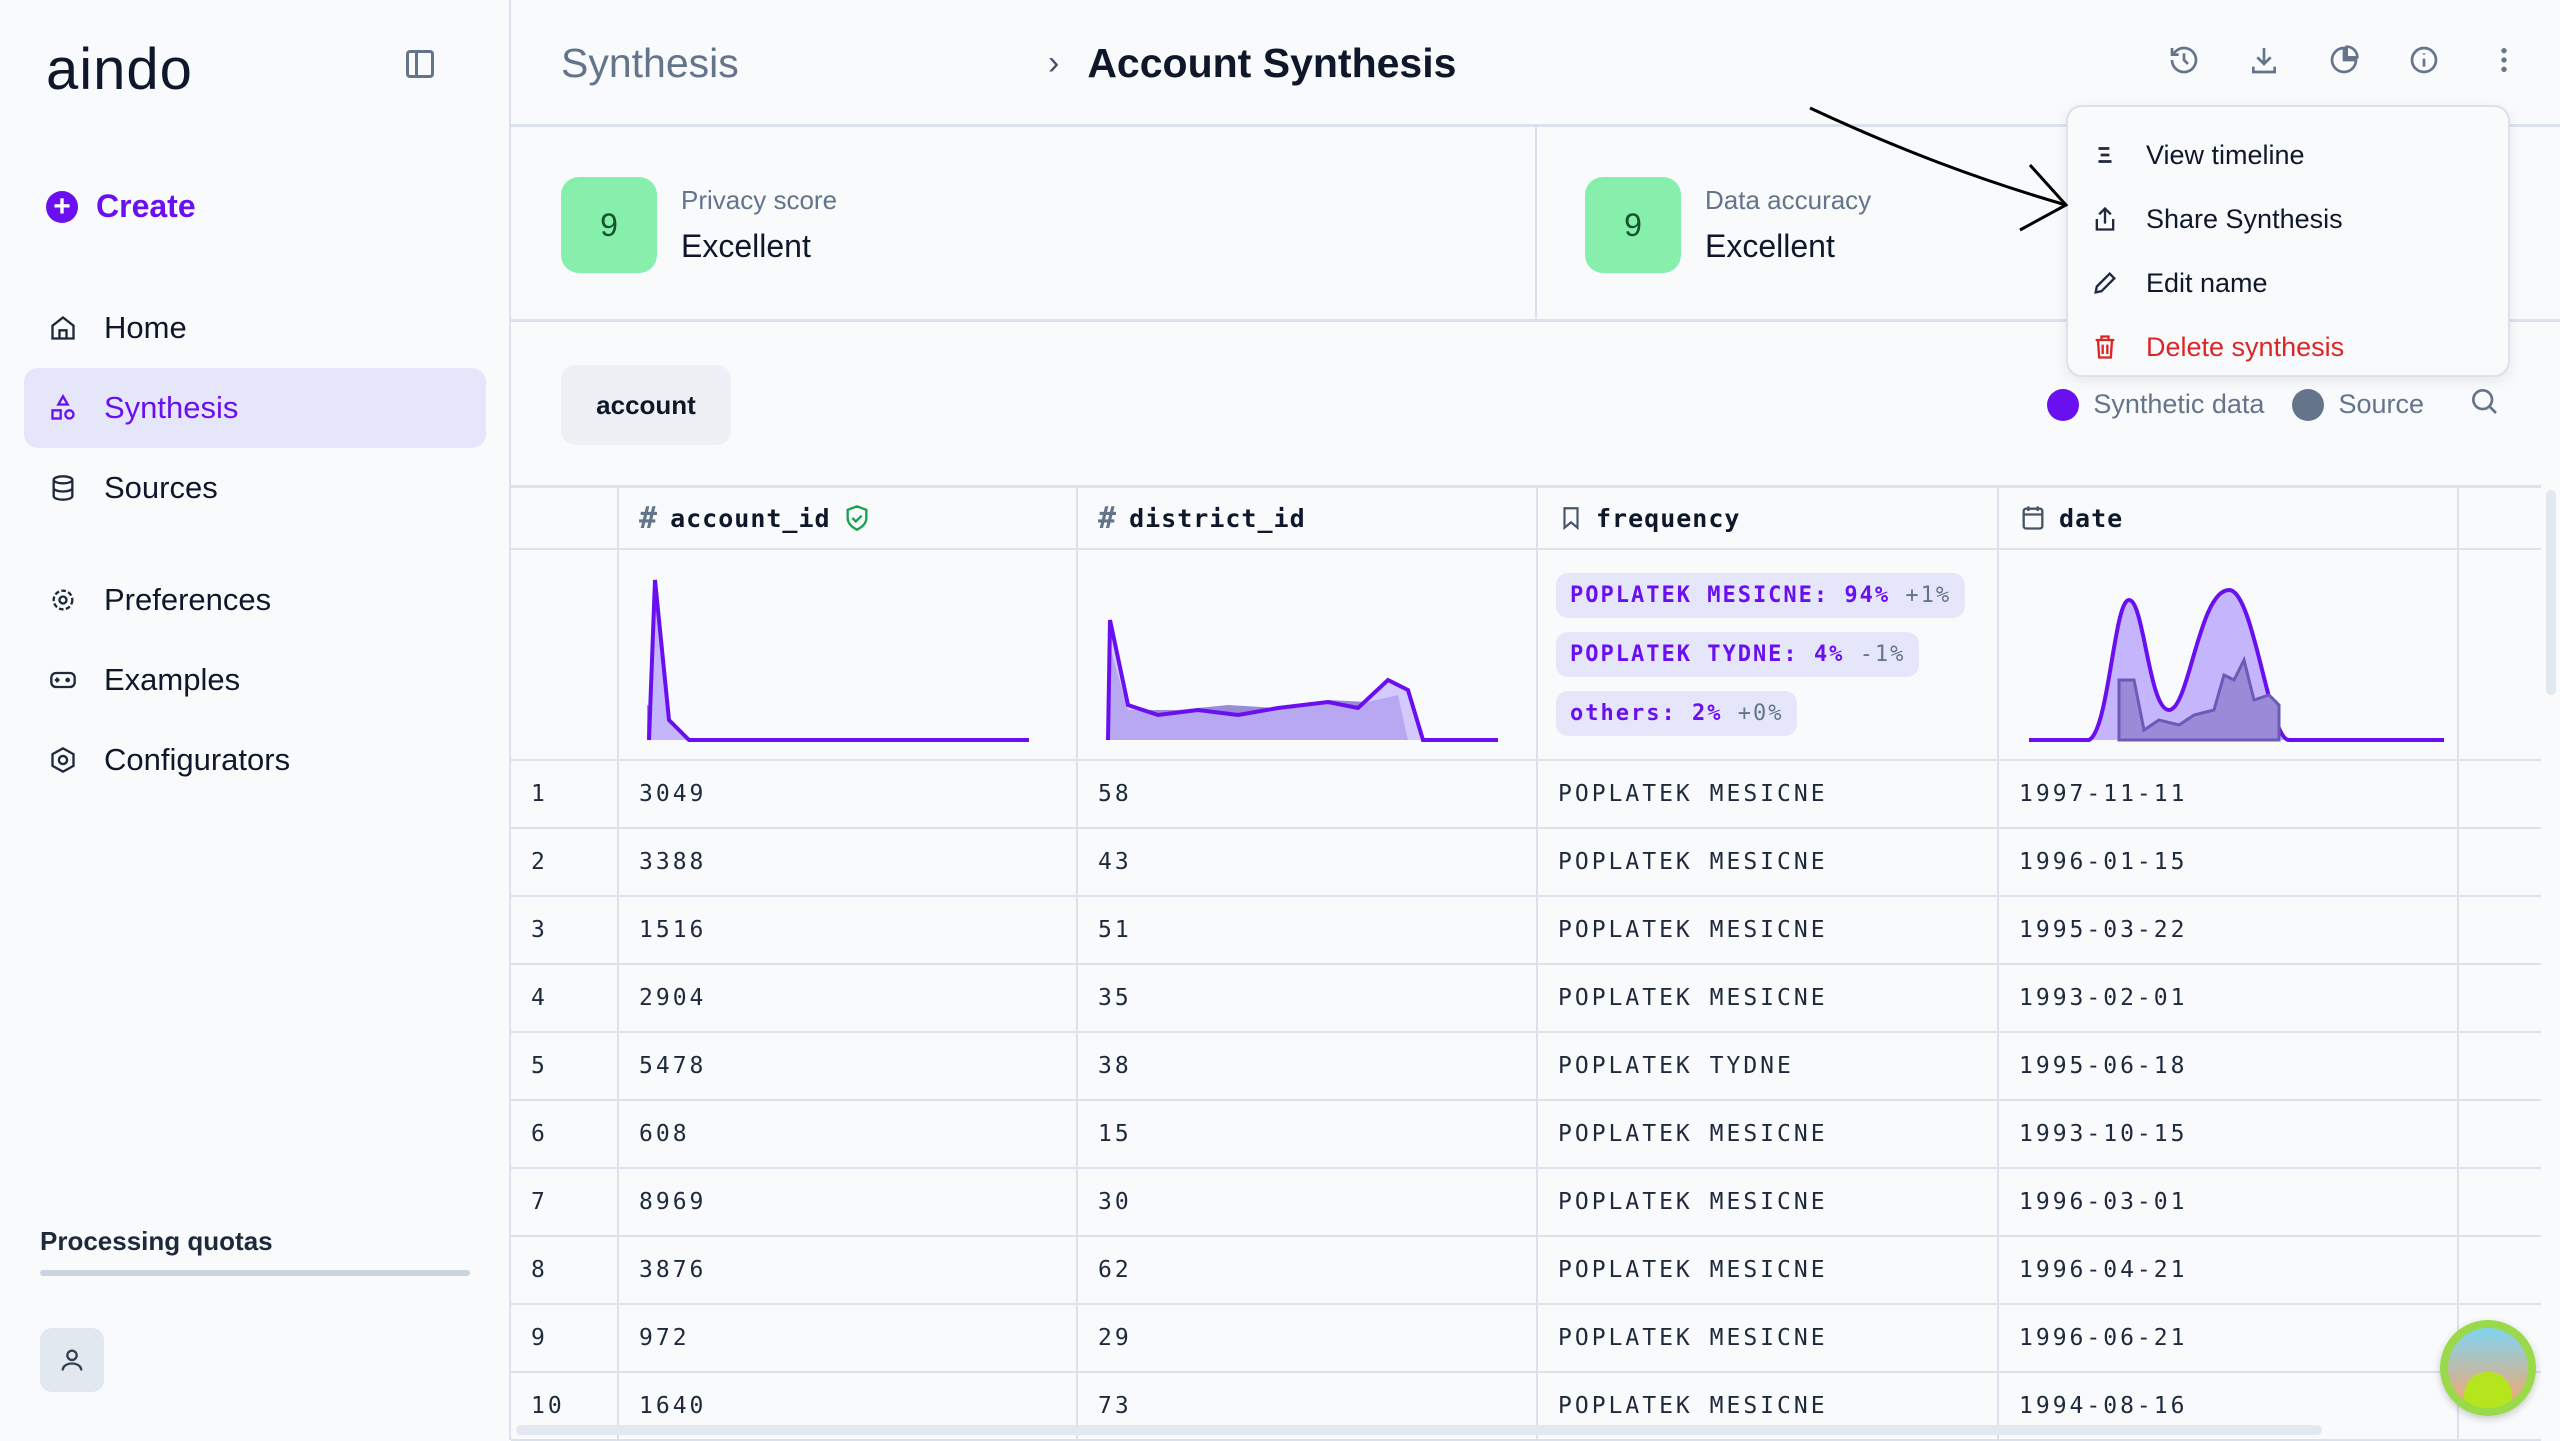  Describe the element at coordinates (2344, 60) in the screenshot. I see `pie-chart-icon` at that location.